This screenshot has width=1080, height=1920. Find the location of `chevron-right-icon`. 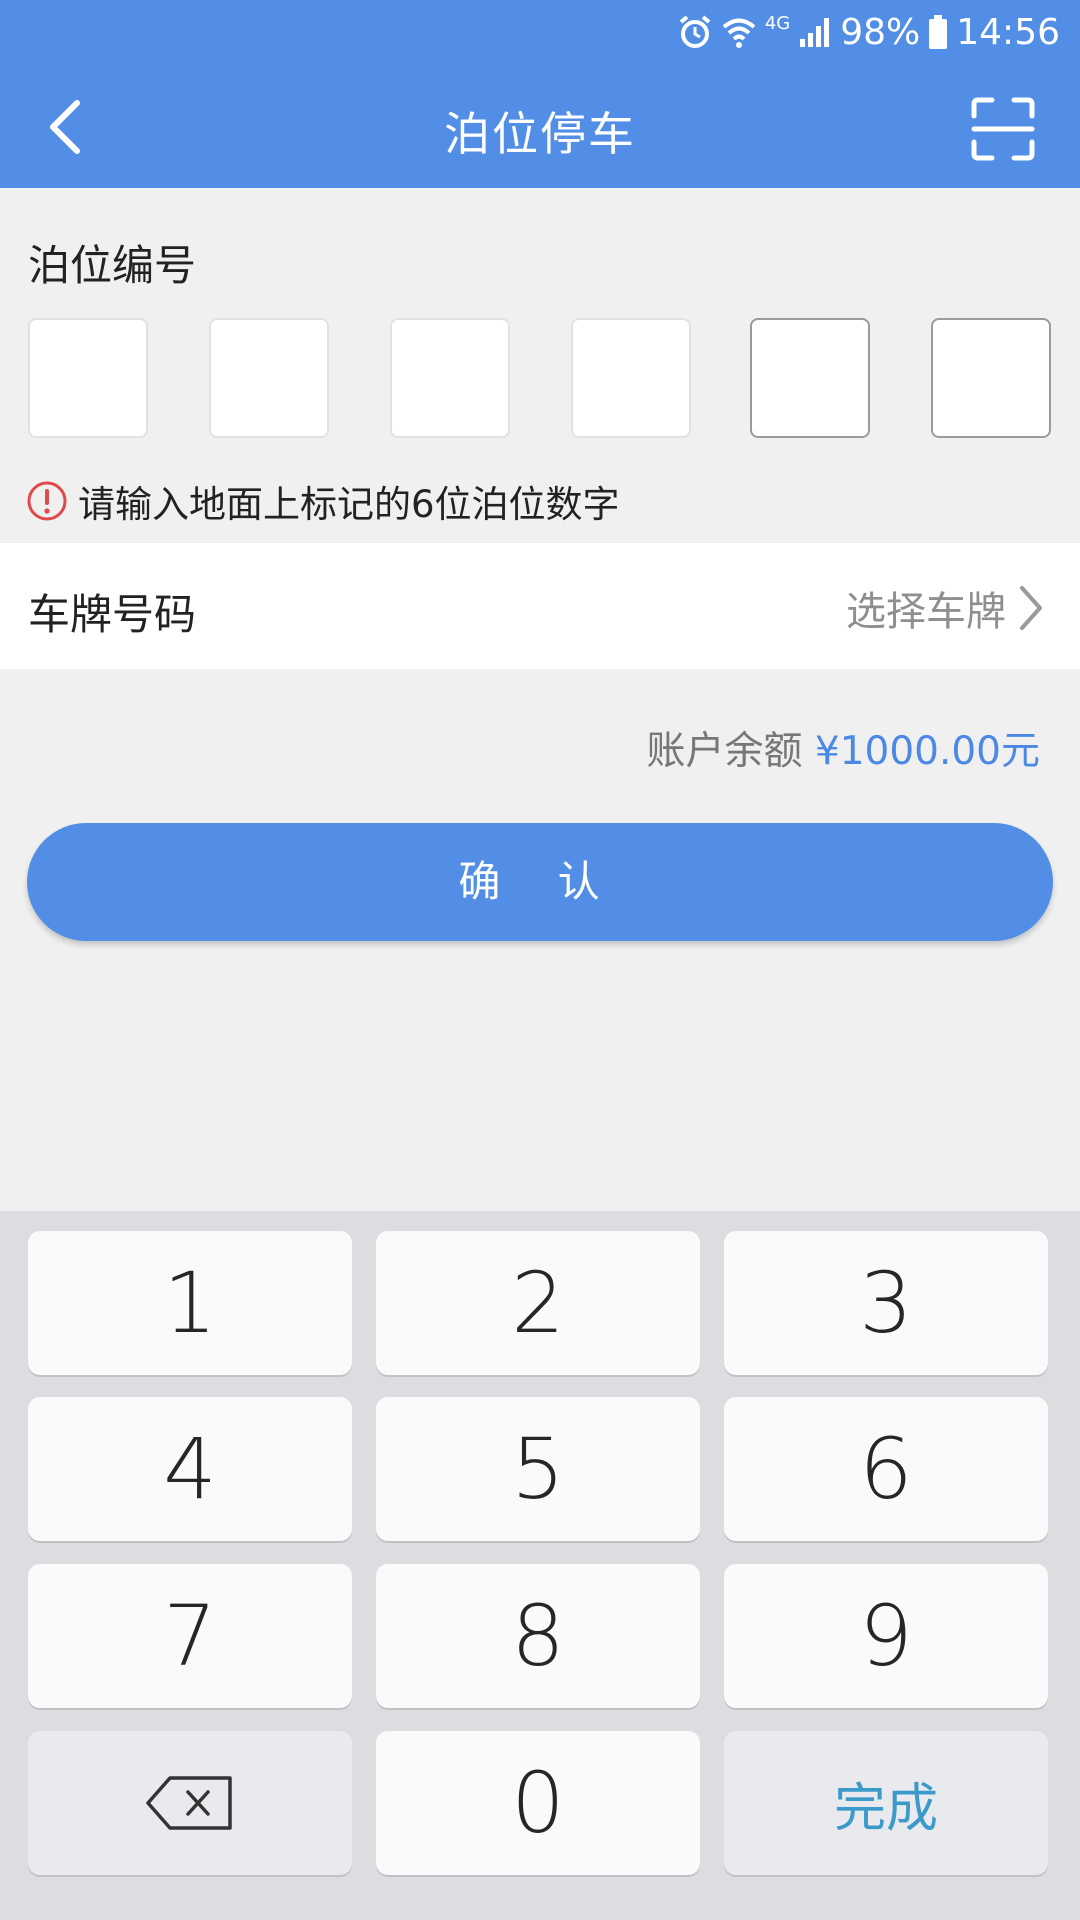

chevron-right-icon is located at coordinates (1031, 608).